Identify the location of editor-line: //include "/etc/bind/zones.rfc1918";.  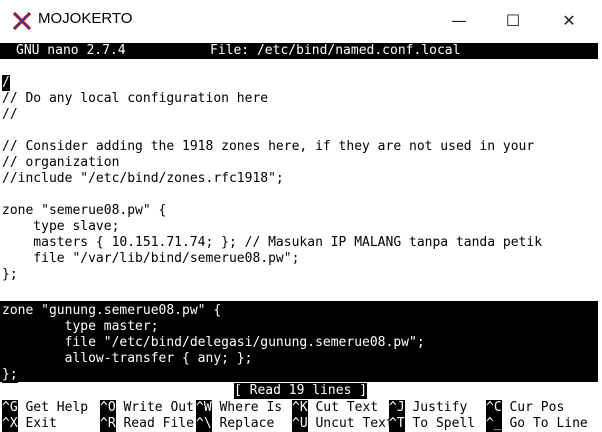
(143, 179).